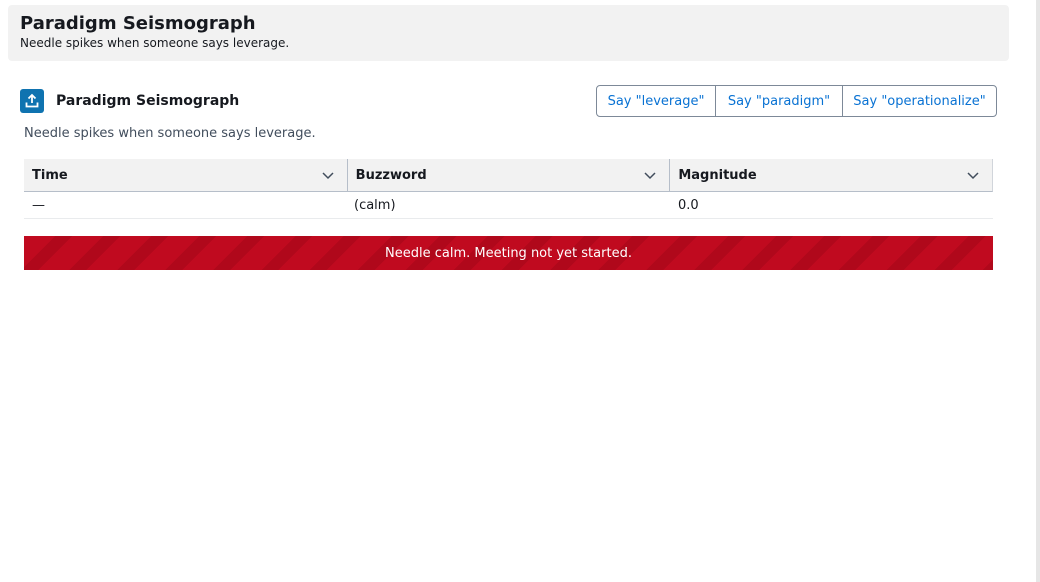 The image size is (1040, 582). I want to click on cell-magnitude: 0.0, so click(688, 205).